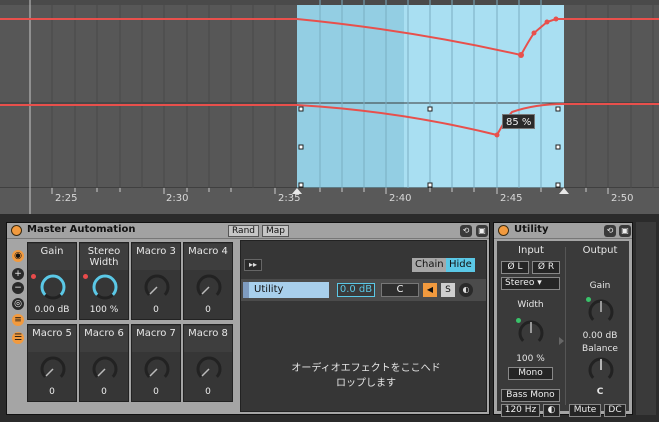 The height and width of the screenshot is (422, 659). I want to click on macro-label: Macro 6, so click(104, 339).